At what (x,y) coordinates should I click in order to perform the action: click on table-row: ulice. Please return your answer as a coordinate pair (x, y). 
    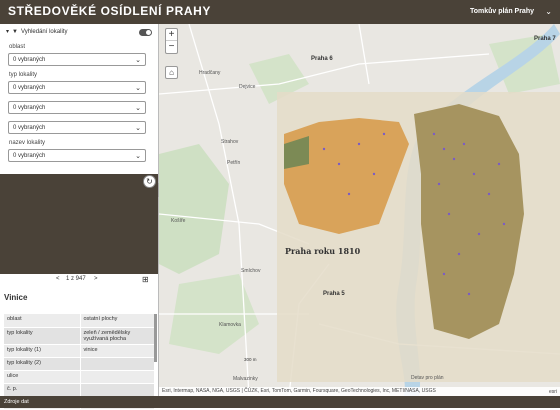
    Looking at the image, I should click on (79, 377).